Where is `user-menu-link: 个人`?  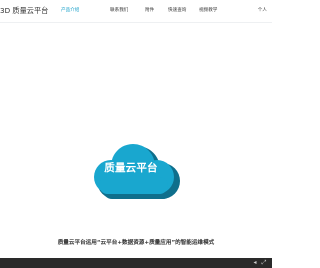 user-menu-link: 个人 is located at coordinates (262, 10).